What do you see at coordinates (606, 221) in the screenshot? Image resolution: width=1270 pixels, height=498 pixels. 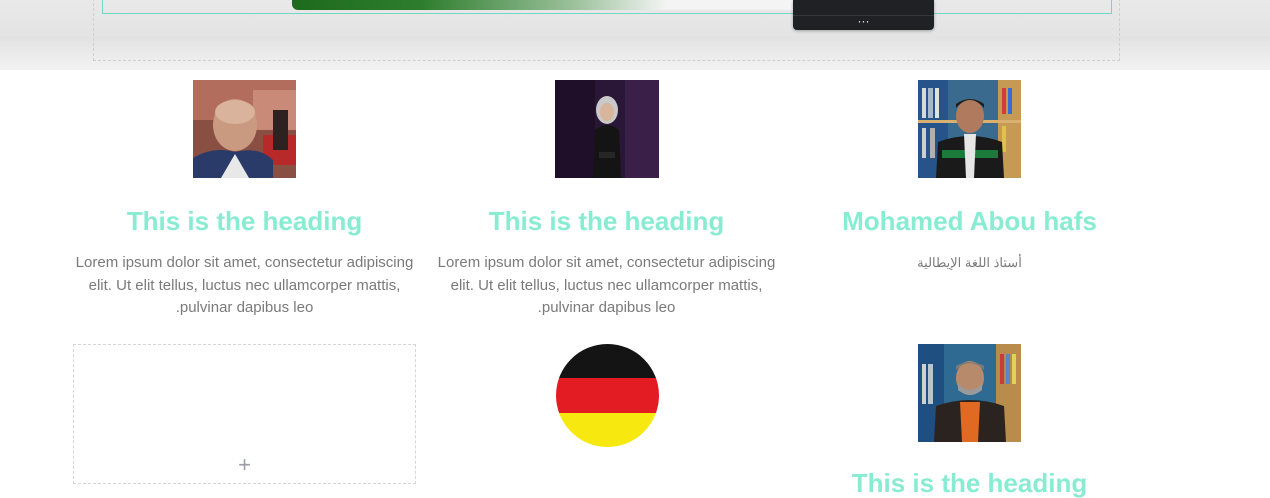 I see `team-heading-2: This is the heading` at bounding box center [606, 221].